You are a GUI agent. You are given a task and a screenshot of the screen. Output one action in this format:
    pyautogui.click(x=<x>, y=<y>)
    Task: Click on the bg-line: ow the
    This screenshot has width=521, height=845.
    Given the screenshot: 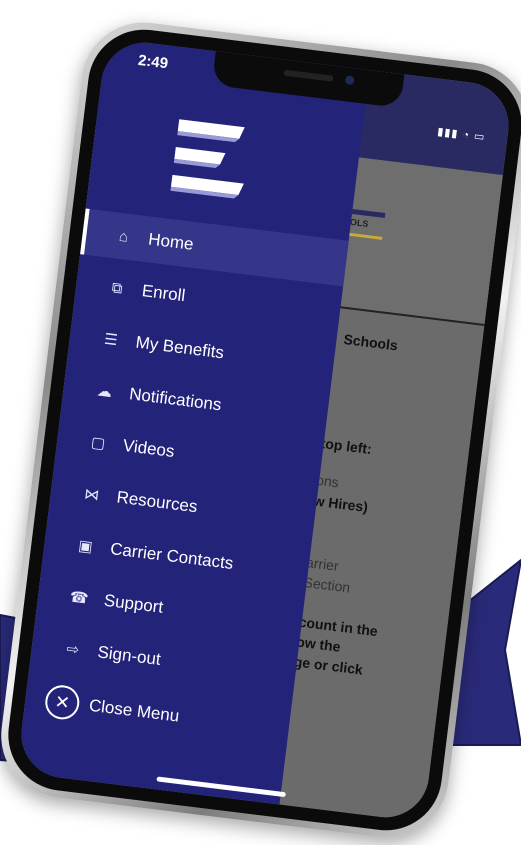 What is the action you would take?
    pyautogui.click(x=318, y=644)
    